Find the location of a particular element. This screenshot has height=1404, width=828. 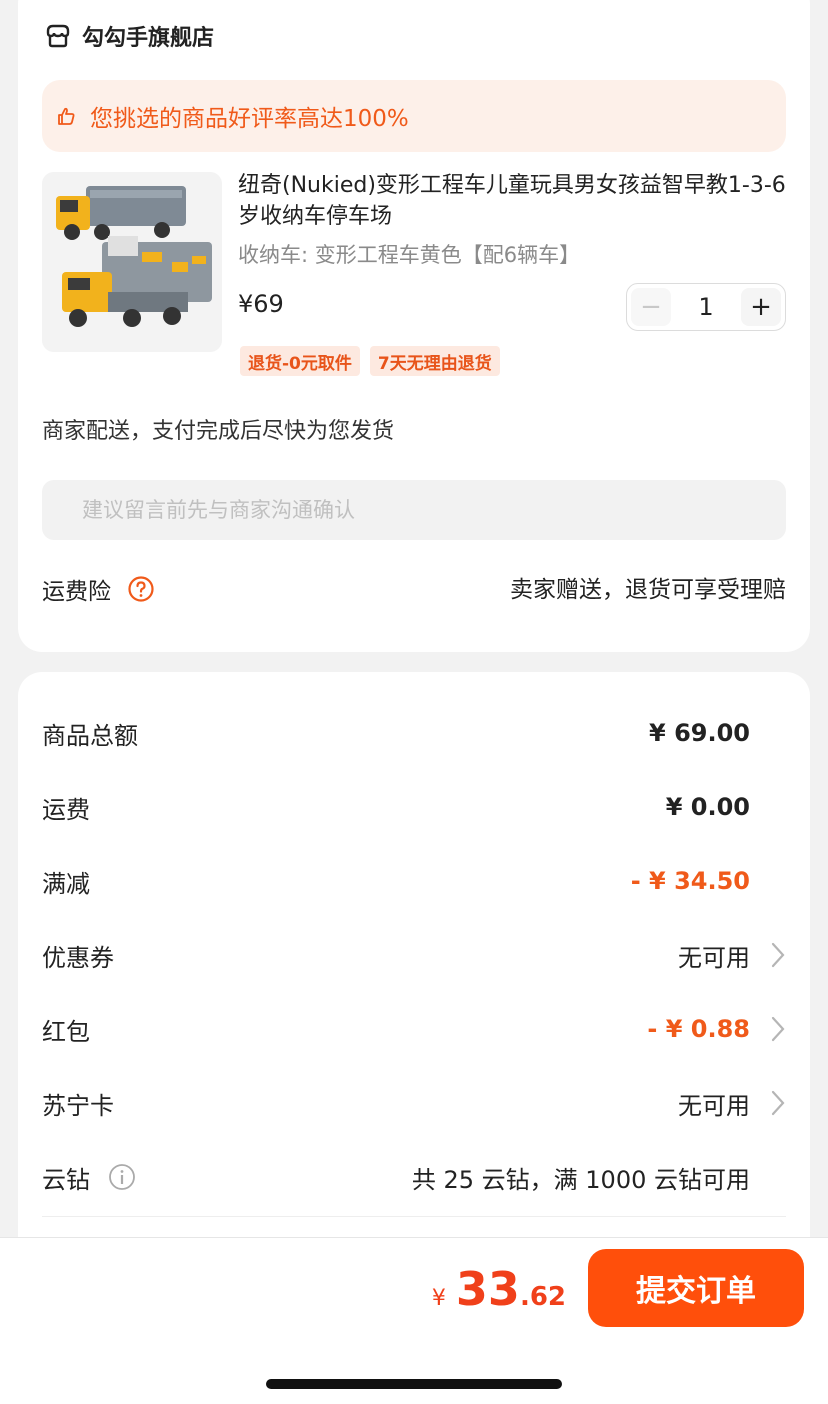

discount-label: 满减 is located at coordinates (66, 883).